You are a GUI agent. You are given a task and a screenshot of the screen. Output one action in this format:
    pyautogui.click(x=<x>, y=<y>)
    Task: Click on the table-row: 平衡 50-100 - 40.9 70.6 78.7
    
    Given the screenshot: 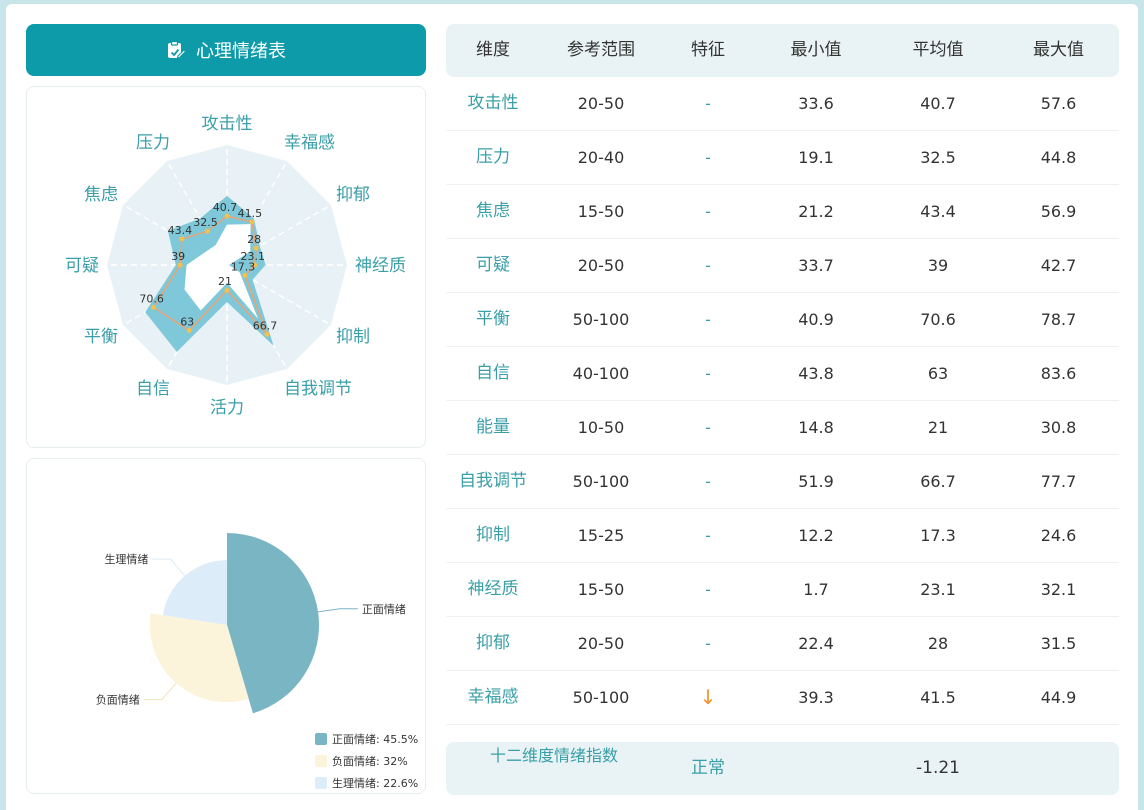 What is the action you would take?
    pyautogui.click(x=782, y=320)
    